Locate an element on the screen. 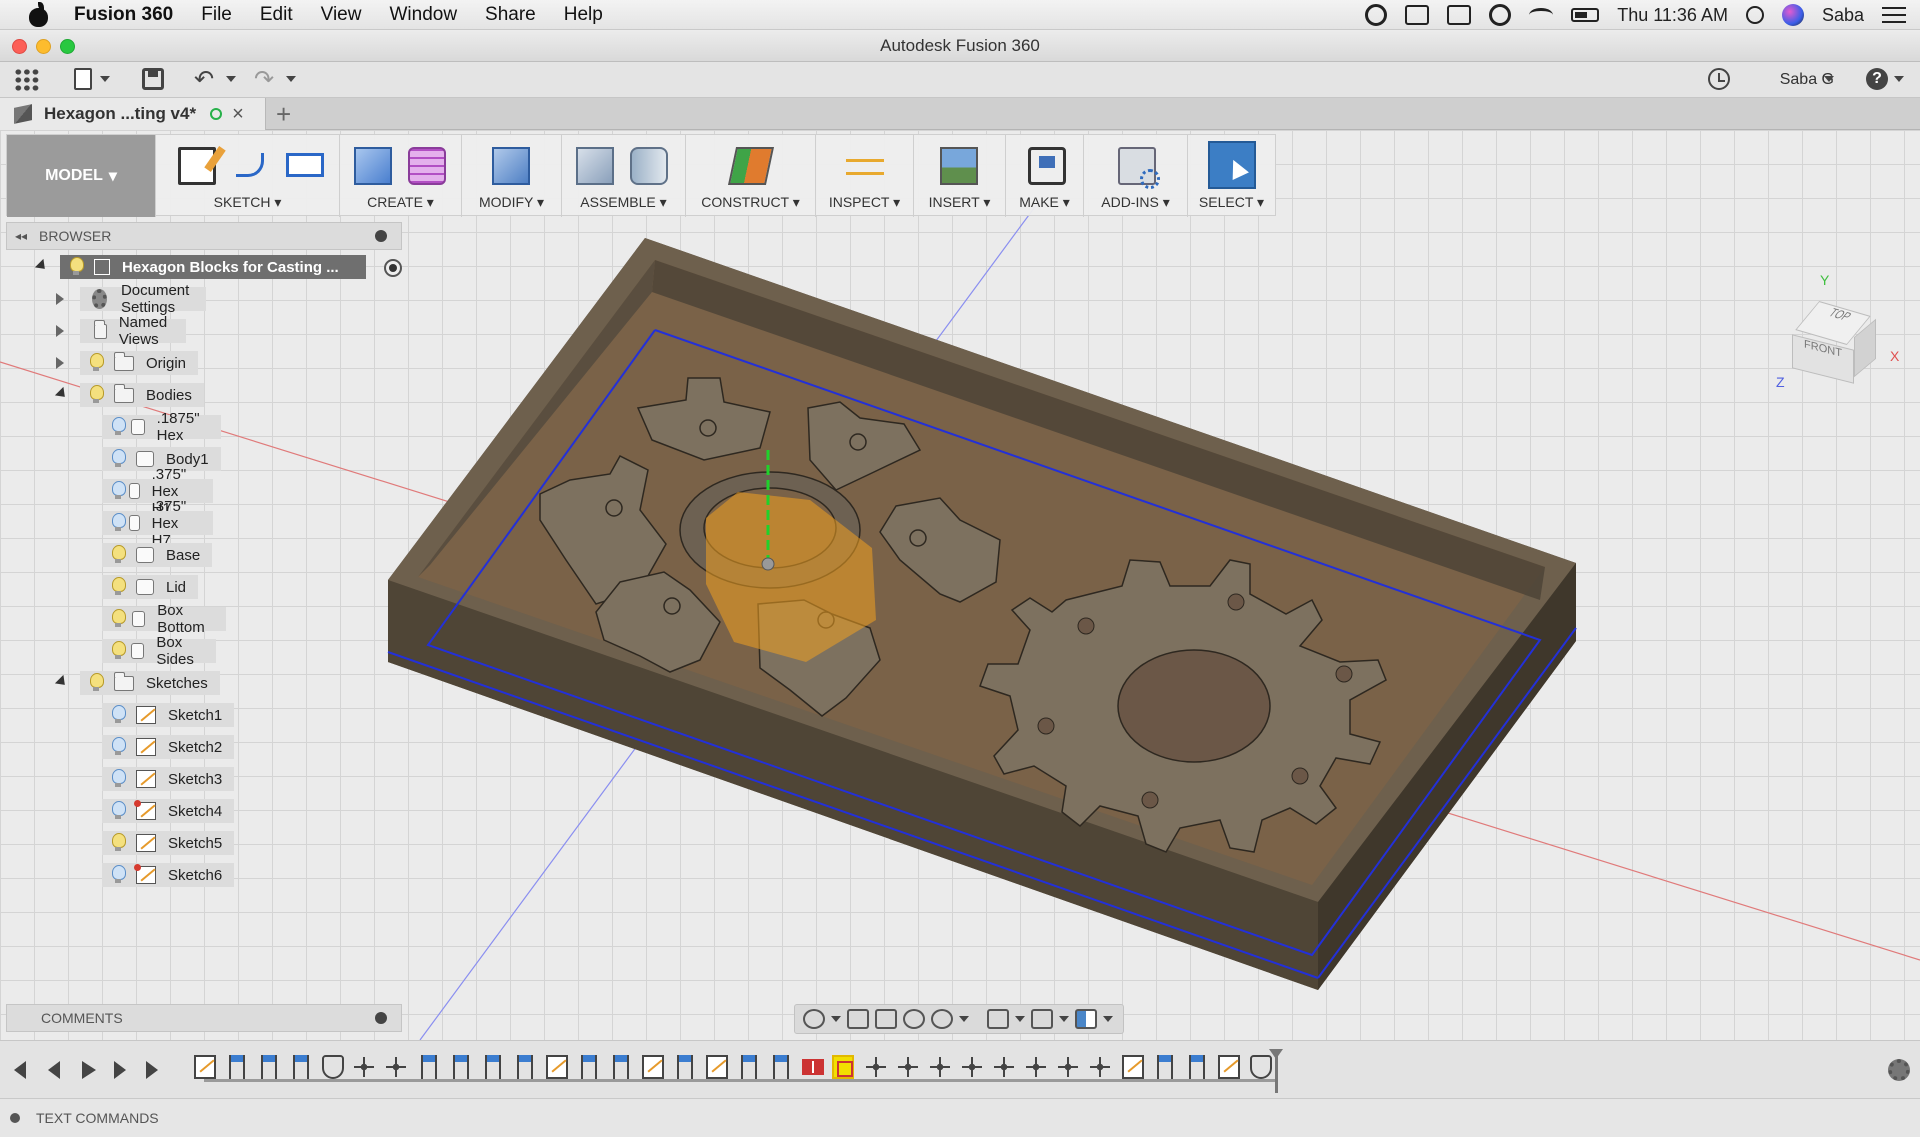 The height and width of the screenshot is (1137, 1920). offset-plane-icon is located at coordinates (751, 166).